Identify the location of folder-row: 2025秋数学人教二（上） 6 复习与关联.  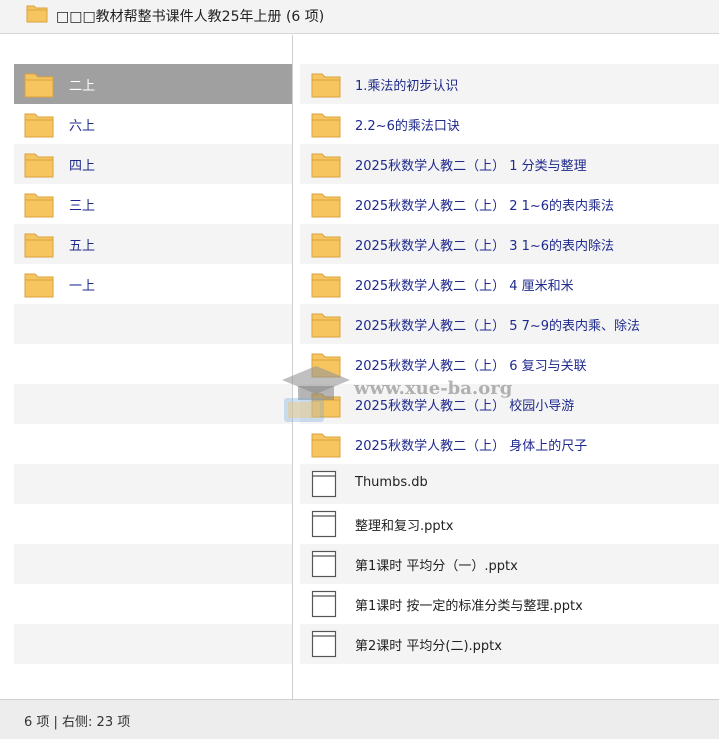
(509, 364).